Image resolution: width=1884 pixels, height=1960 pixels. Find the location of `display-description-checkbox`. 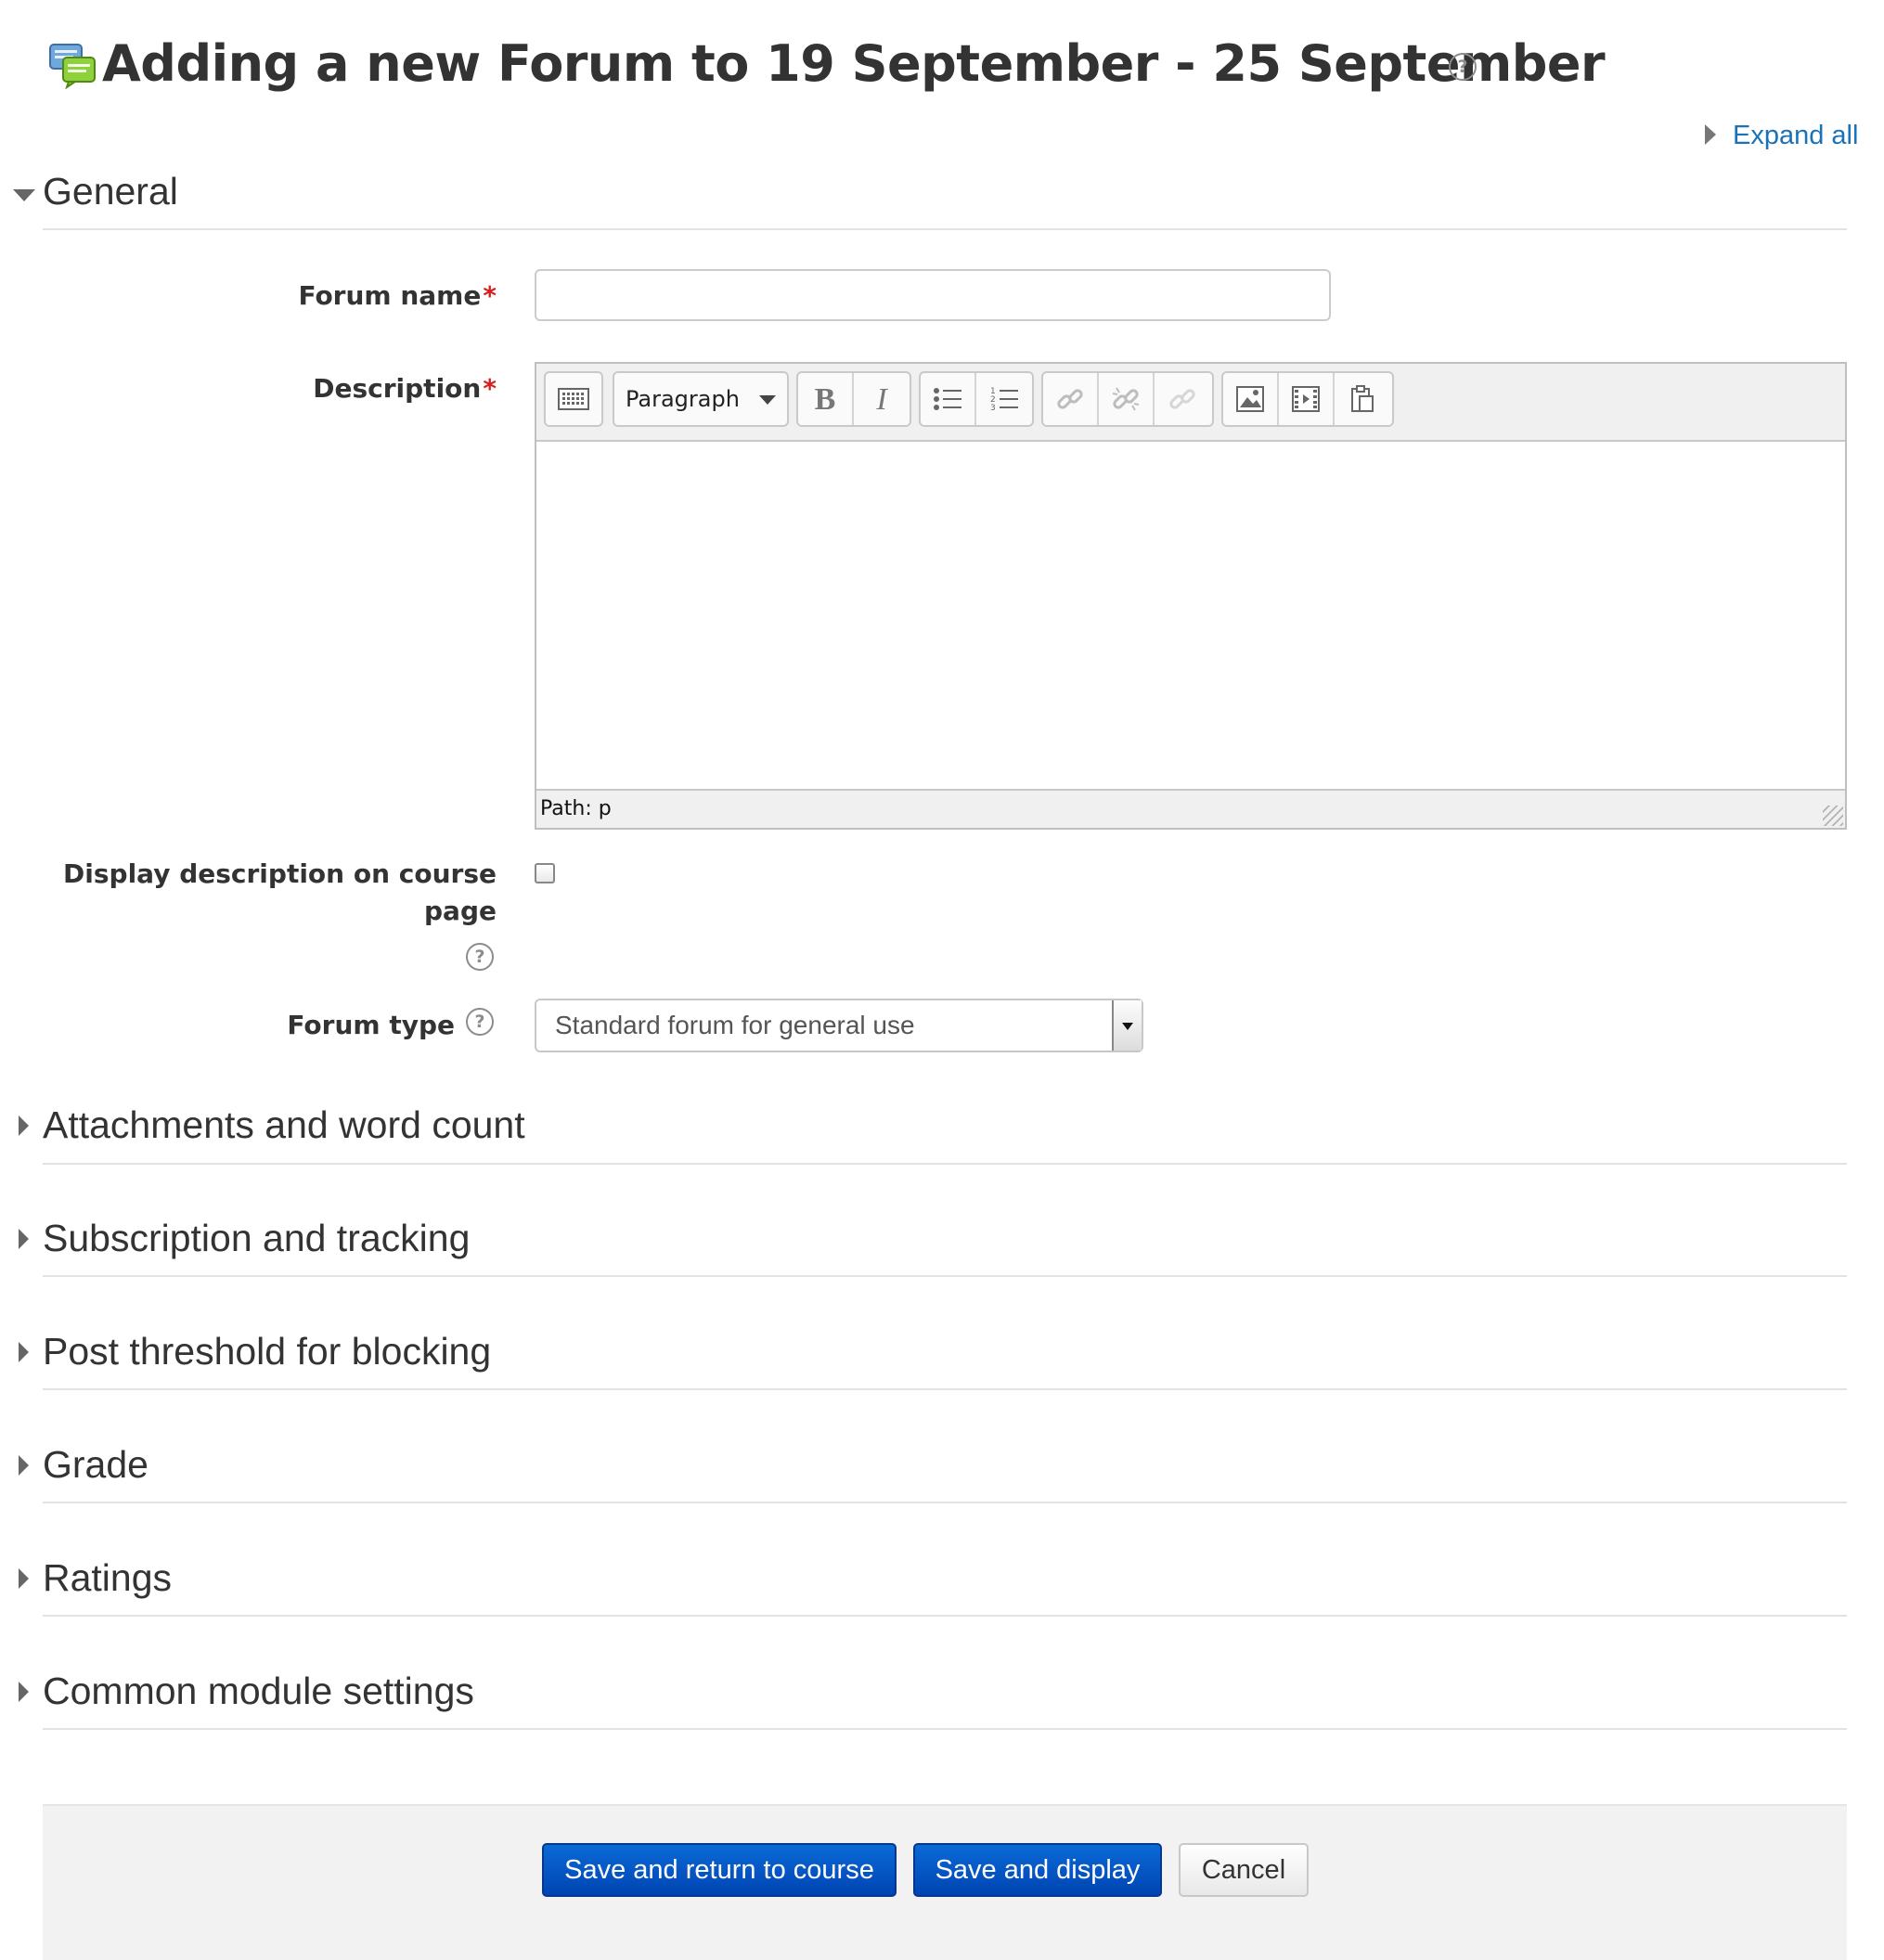

display-description-checkbox is located at coordinates (545, 873).